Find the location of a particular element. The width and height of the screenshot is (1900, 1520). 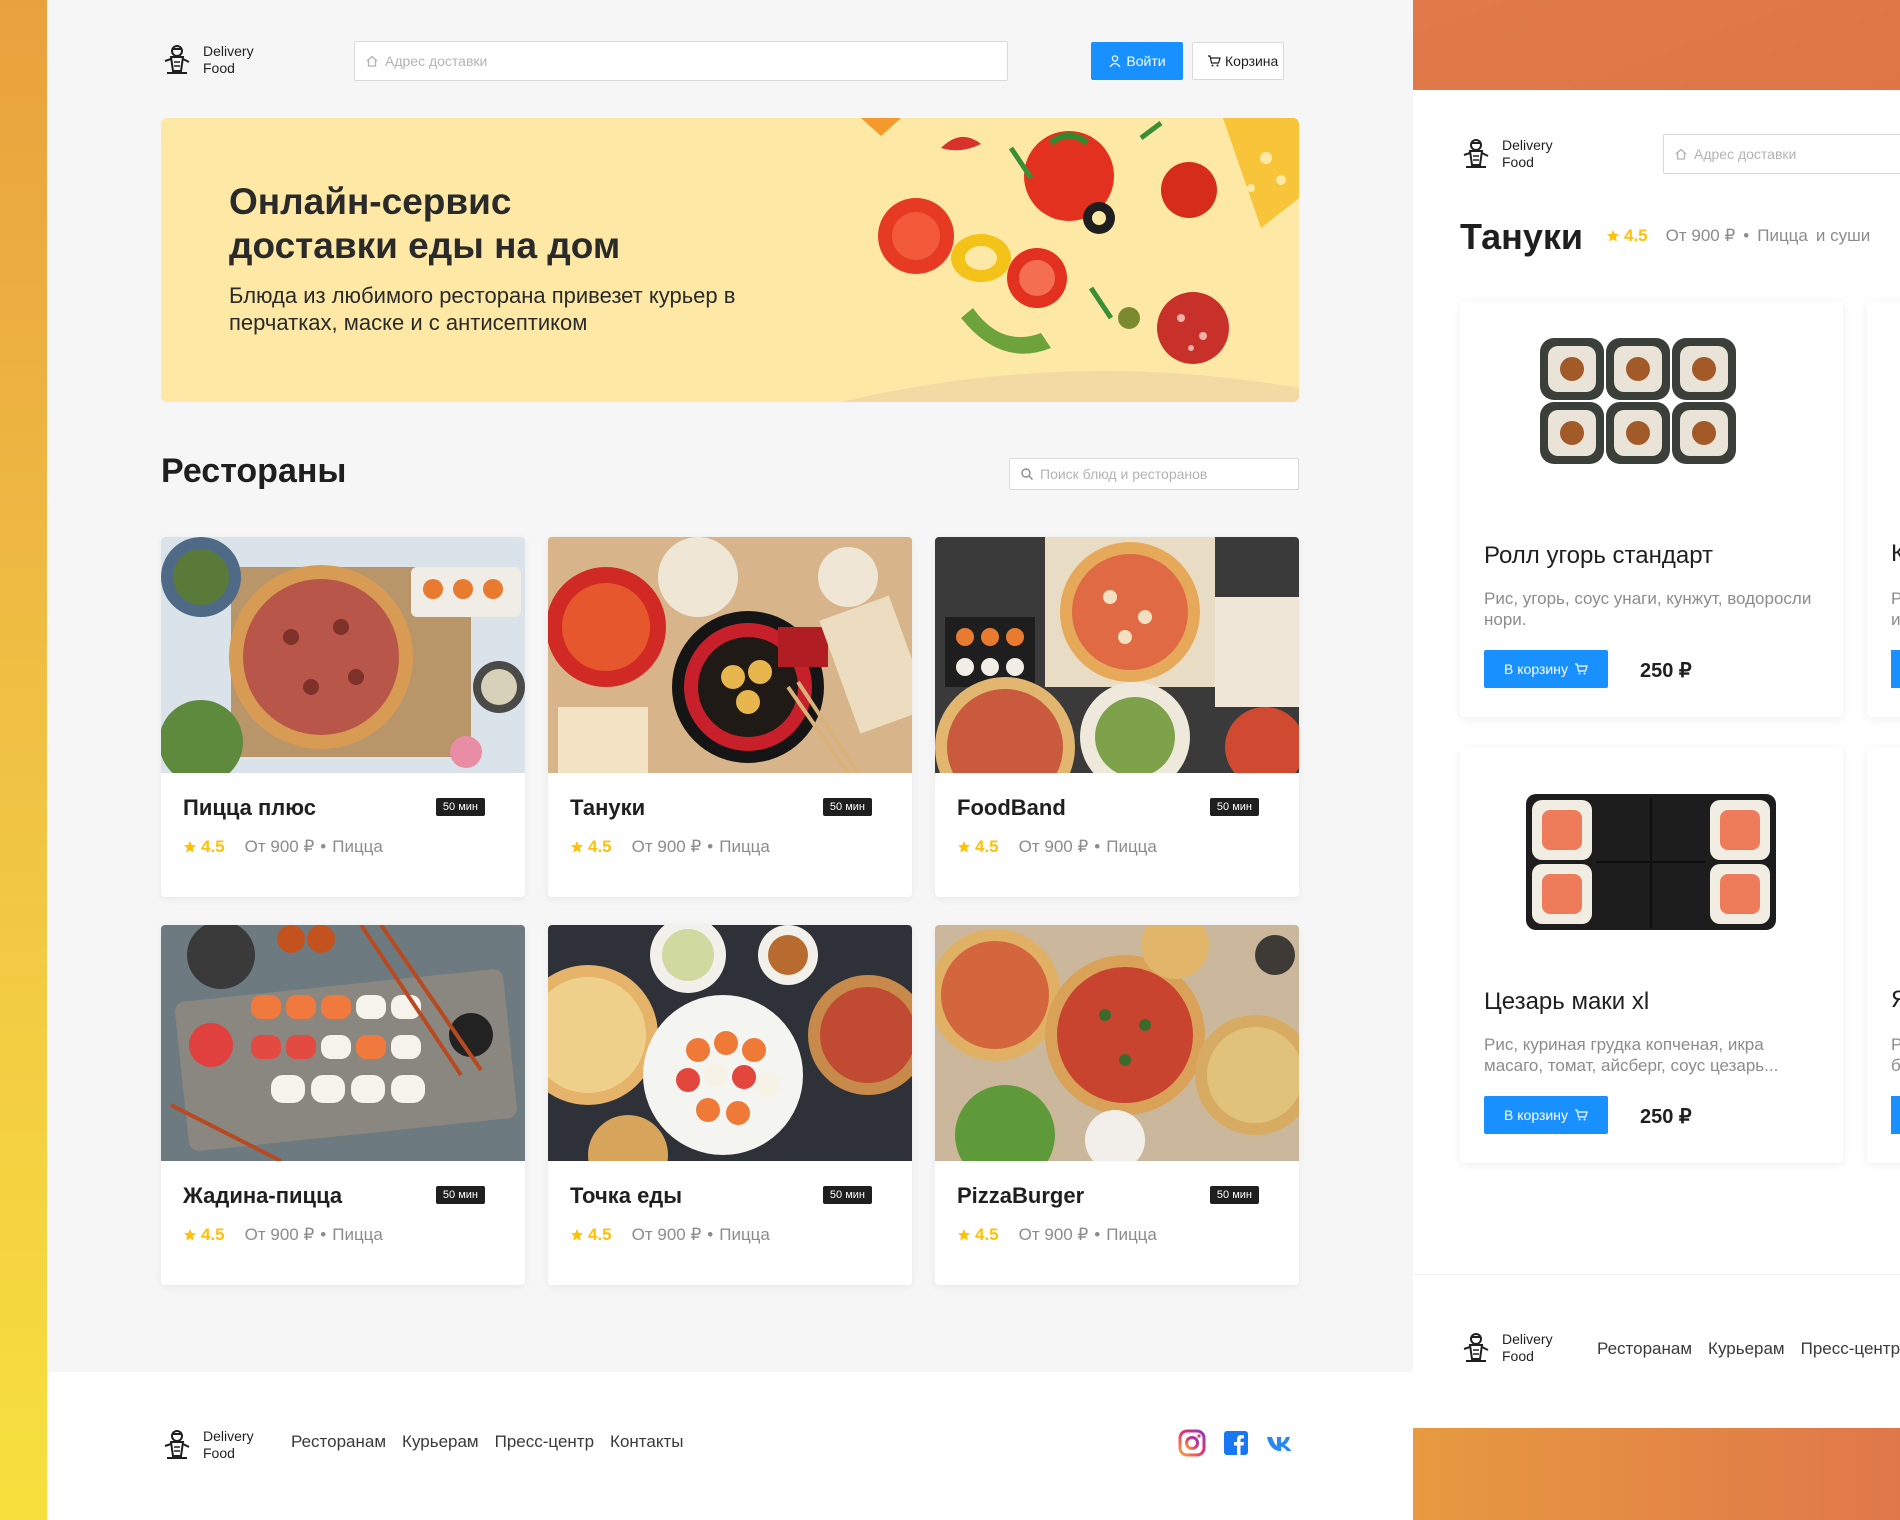

footer-link-contacts: Контакты is located at coordinates (646, 1442).